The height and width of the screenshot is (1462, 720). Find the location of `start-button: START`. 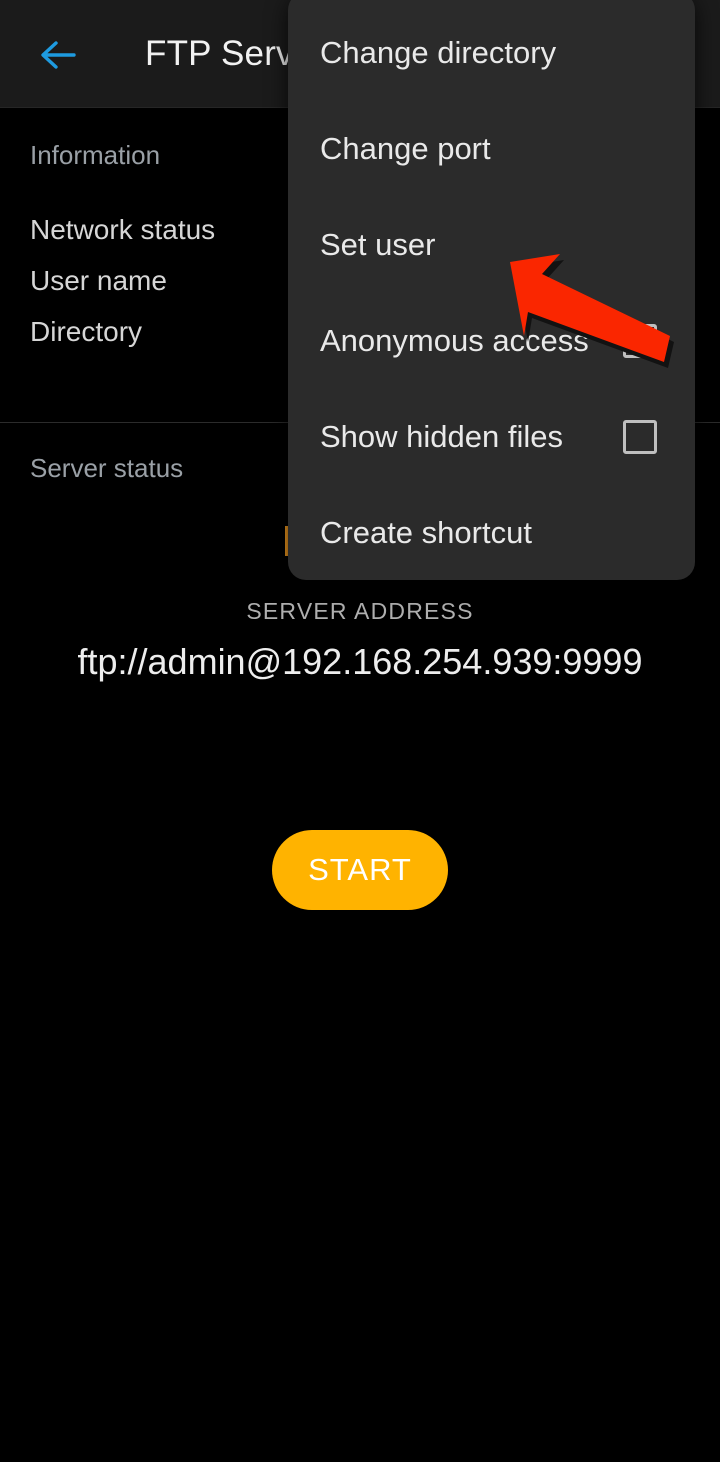

start-button: START is located at coordinates (360, 870).